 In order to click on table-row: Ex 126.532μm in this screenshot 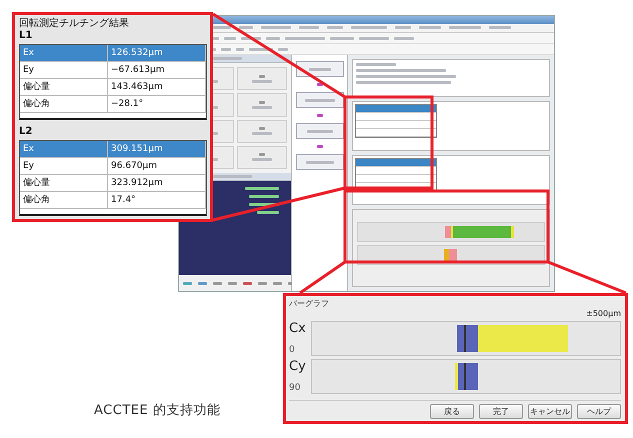, I will do `click(113, 53)`.